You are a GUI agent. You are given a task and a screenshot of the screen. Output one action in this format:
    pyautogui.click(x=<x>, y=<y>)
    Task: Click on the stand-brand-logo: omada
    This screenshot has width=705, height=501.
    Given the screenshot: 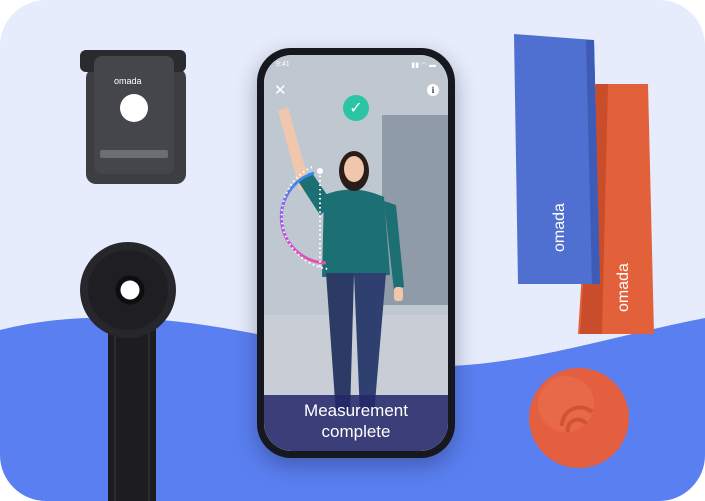 What is the action you would take?
    pyautogui.click(x=128, y=81)
    